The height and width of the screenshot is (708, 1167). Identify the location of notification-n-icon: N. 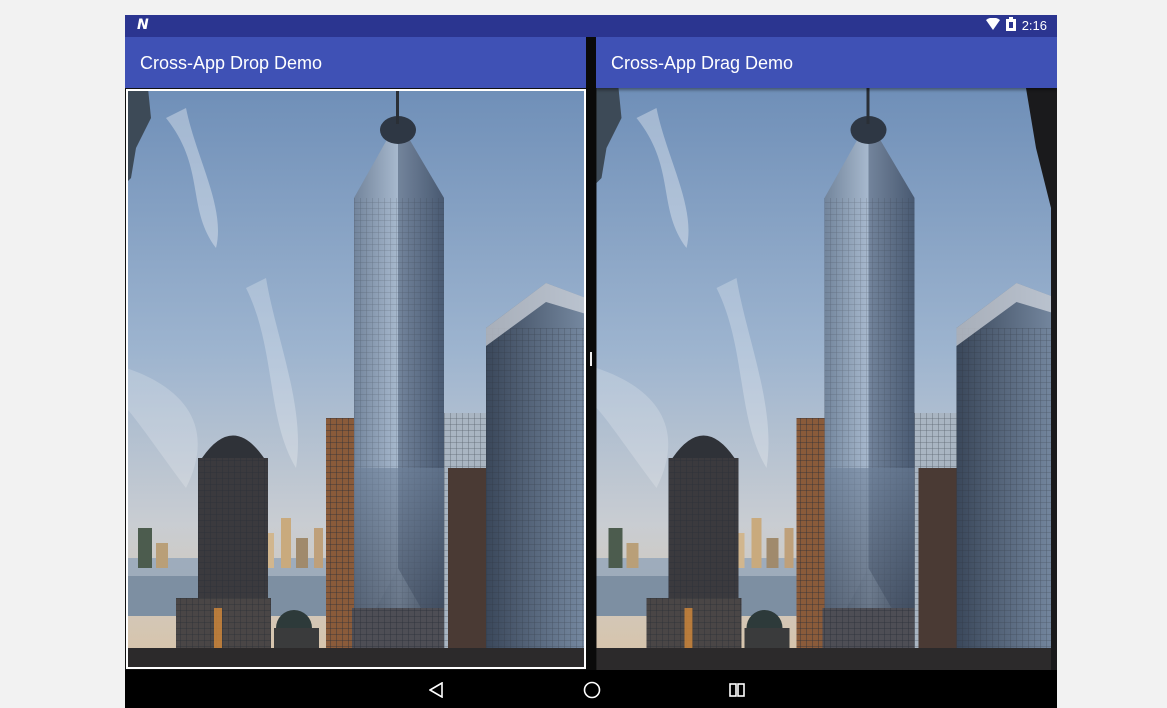
(143, 25).